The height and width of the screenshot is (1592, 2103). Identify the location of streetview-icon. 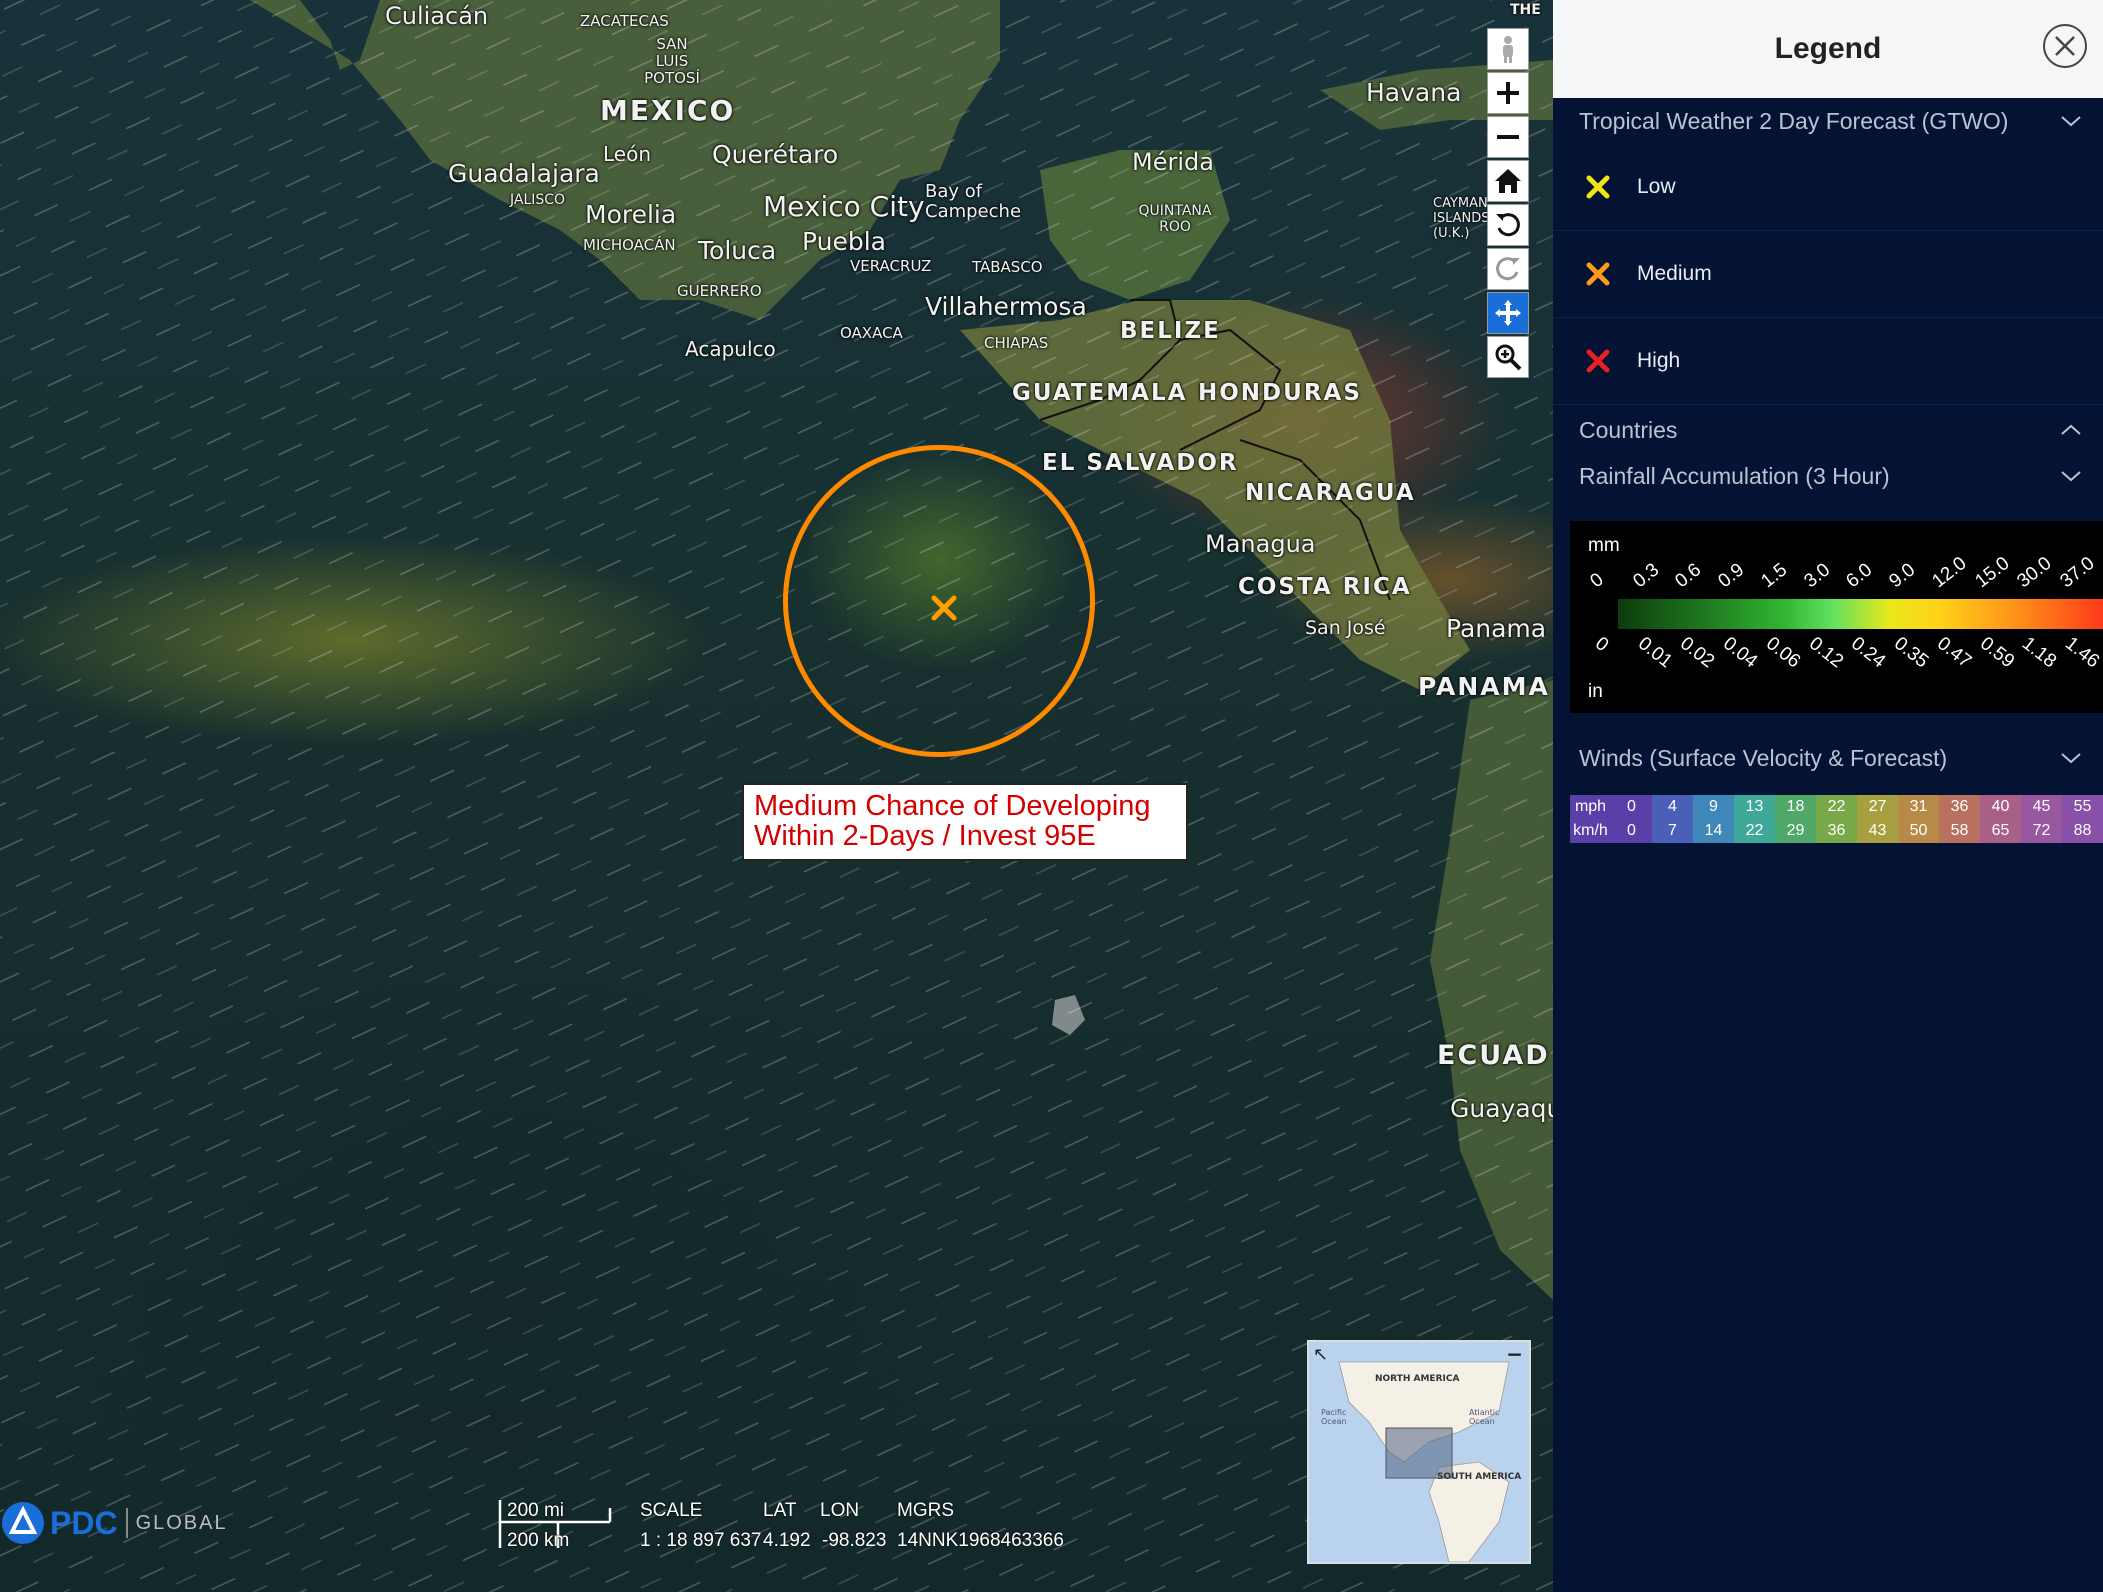
(1508, 49).